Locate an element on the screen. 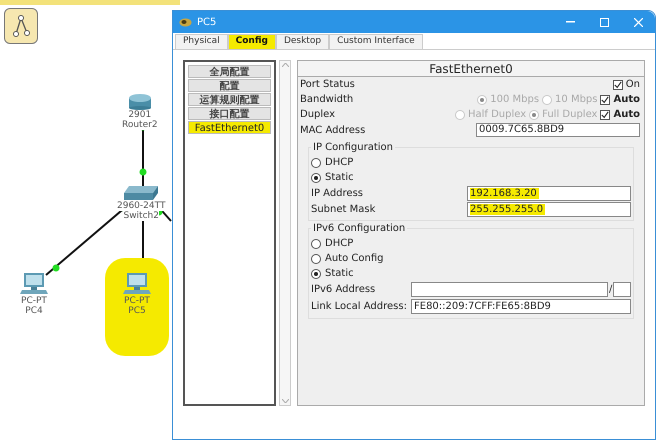 The height and width of the screenshot is (447, 661). sidebar-item: 全局配置 is located at coordinates (229, 71).